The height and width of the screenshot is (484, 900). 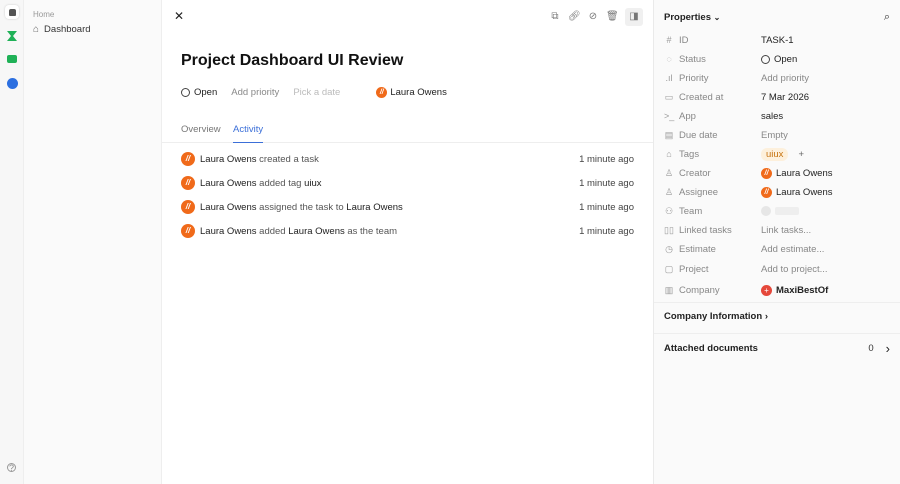 I want to click on tab-activity: Activity, so click(x=248, y=133).